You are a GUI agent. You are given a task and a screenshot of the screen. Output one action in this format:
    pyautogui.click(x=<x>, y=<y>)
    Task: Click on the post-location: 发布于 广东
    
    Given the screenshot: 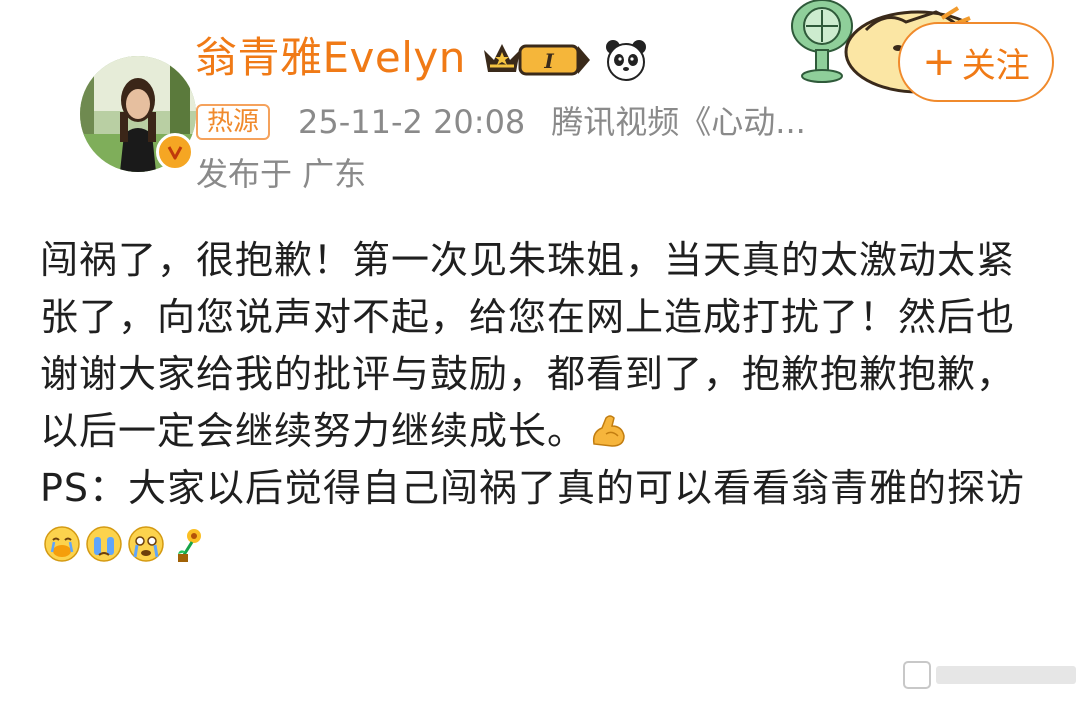 What is the action you would take?
    pyautogui.click(x=281, y=174)
    